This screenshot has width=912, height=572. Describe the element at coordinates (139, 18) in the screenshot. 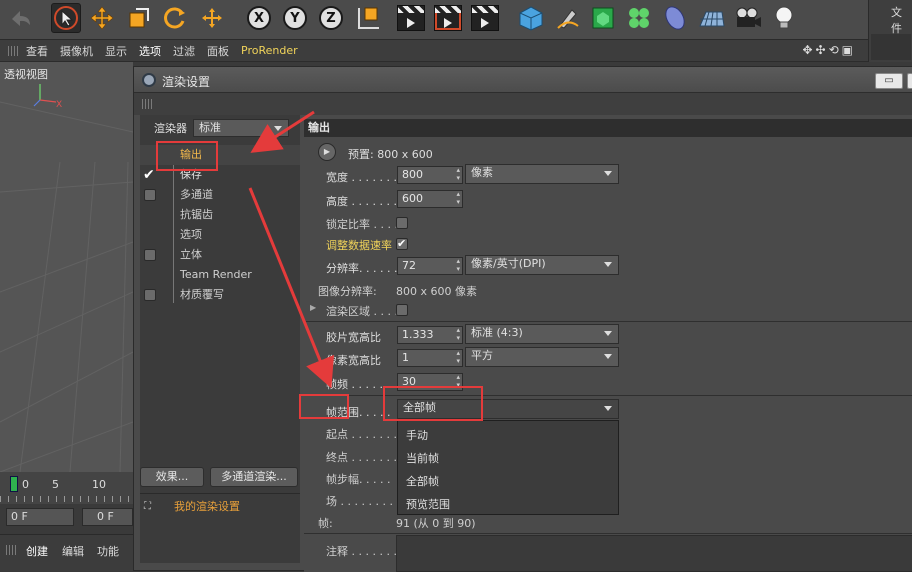

I see `scale-tool-icon` at that location.